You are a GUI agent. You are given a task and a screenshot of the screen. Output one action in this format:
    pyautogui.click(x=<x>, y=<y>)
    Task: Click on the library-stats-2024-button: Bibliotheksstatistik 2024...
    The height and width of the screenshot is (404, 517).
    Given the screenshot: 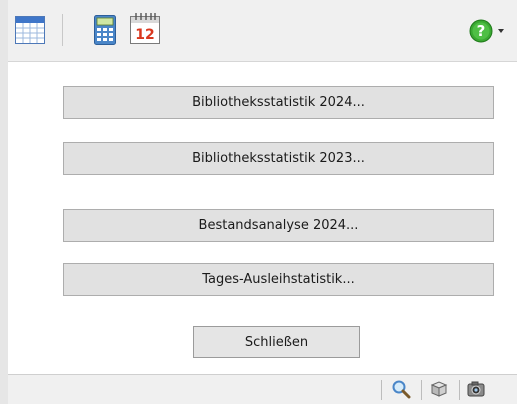 What is the action you would take?
    pyautogui.click(x=278, y=102)
    